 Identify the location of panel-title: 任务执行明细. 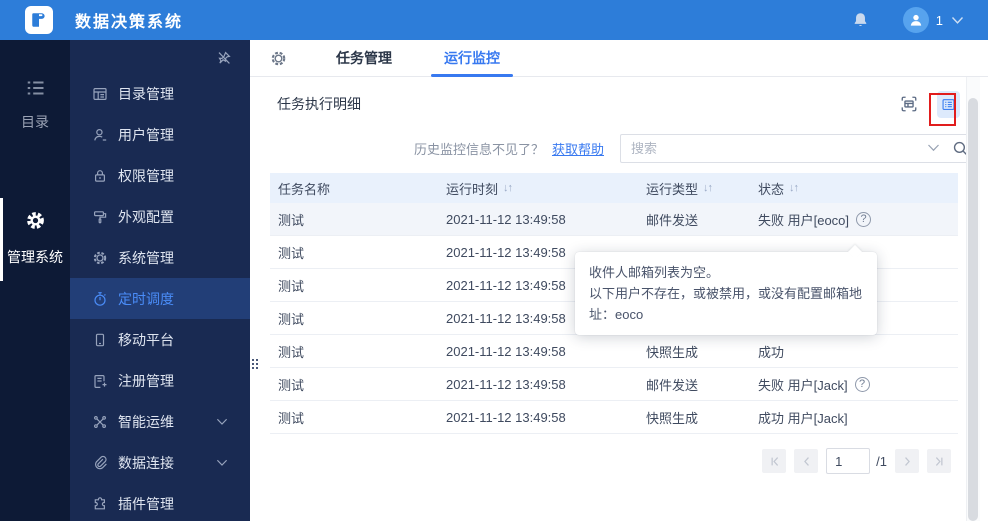
(319, 104).